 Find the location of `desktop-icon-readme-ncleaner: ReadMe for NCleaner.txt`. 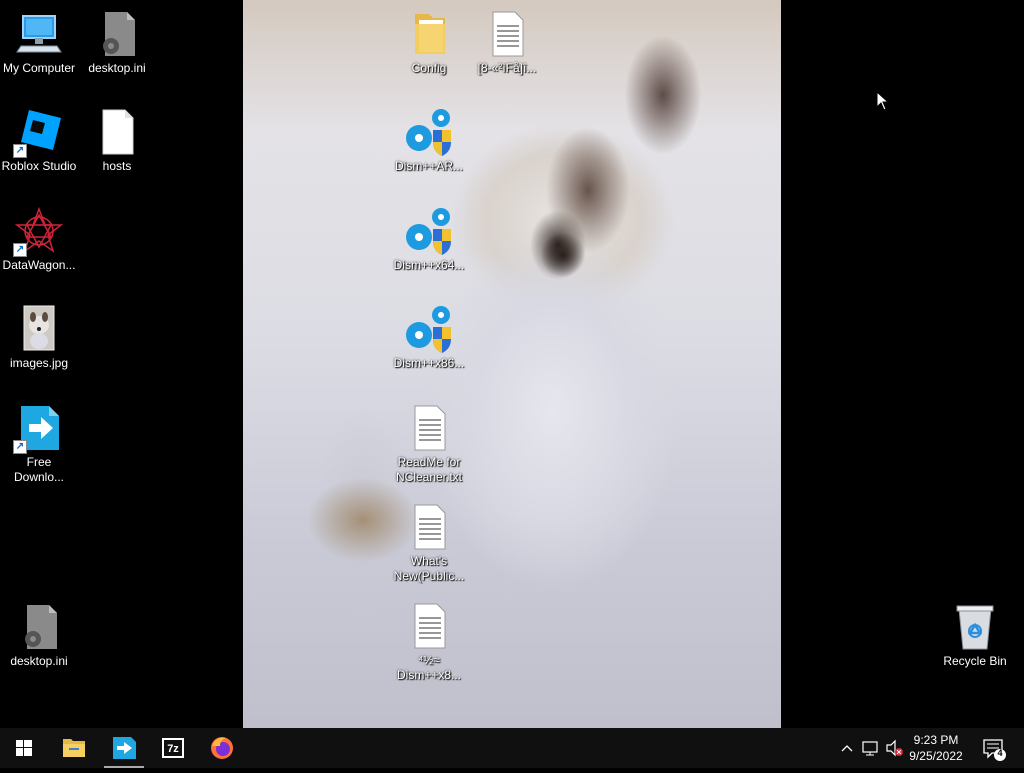

desktop-icon-readme-ncleaner: ReadMe for NCleaner.txt is located at coordinates (429, 444).